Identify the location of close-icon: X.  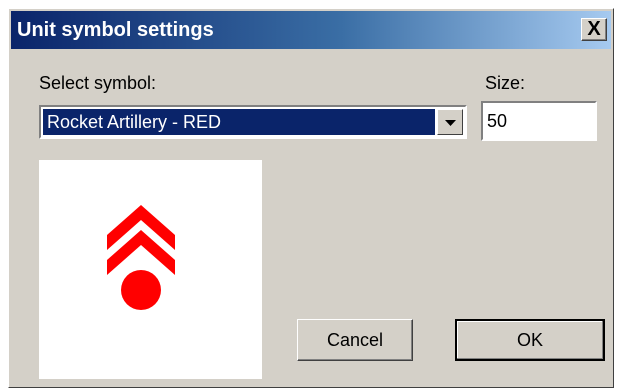
(594, 29).